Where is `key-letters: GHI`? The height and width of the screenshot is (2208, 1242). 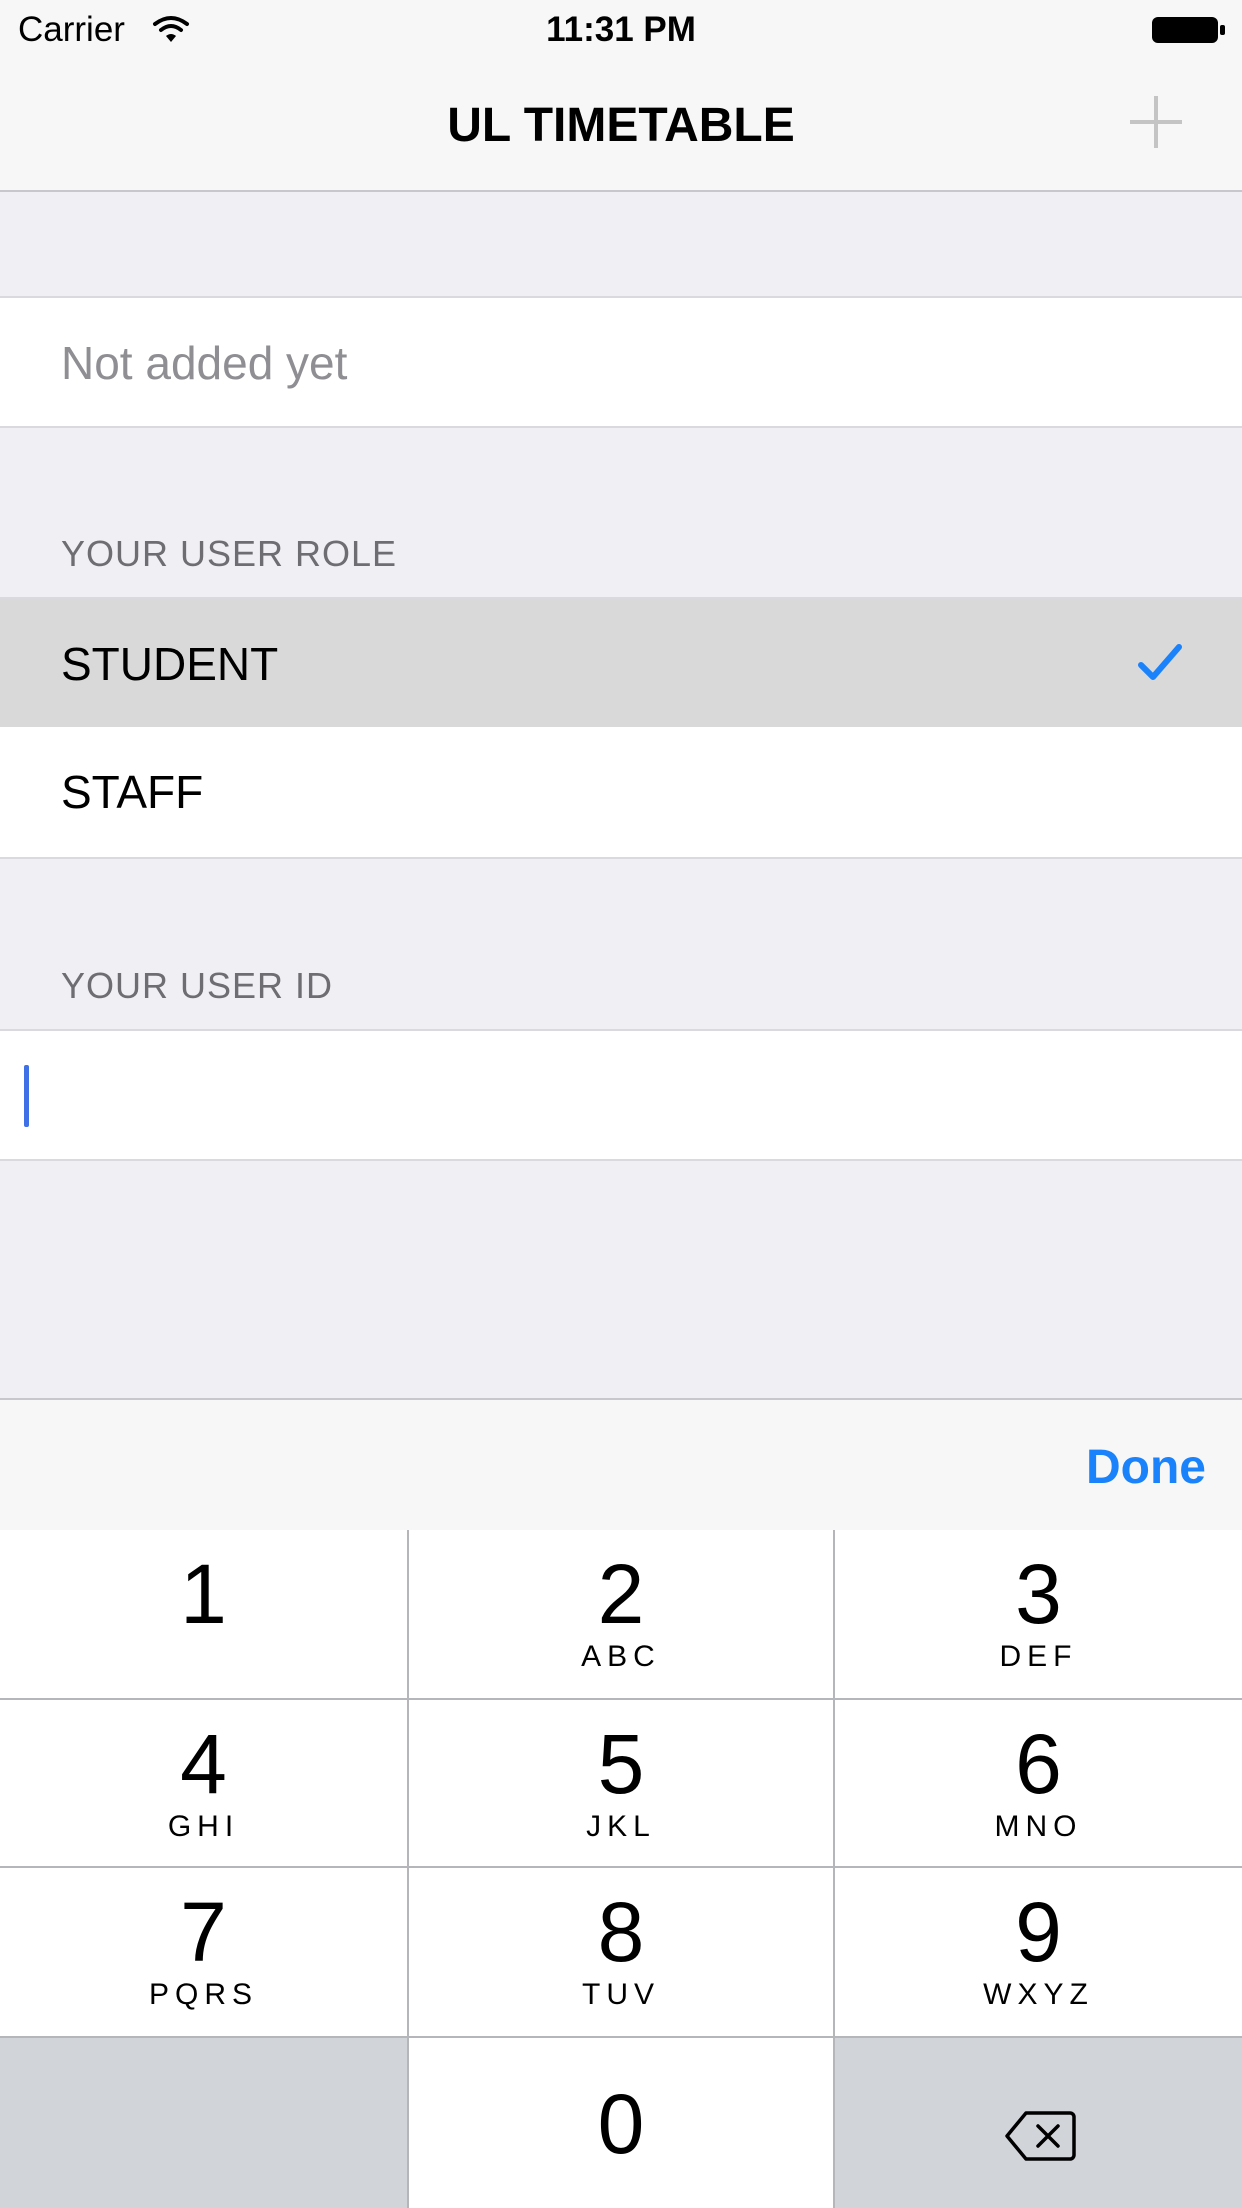 key-letters: GHI is located at coordinates (203, 1826).